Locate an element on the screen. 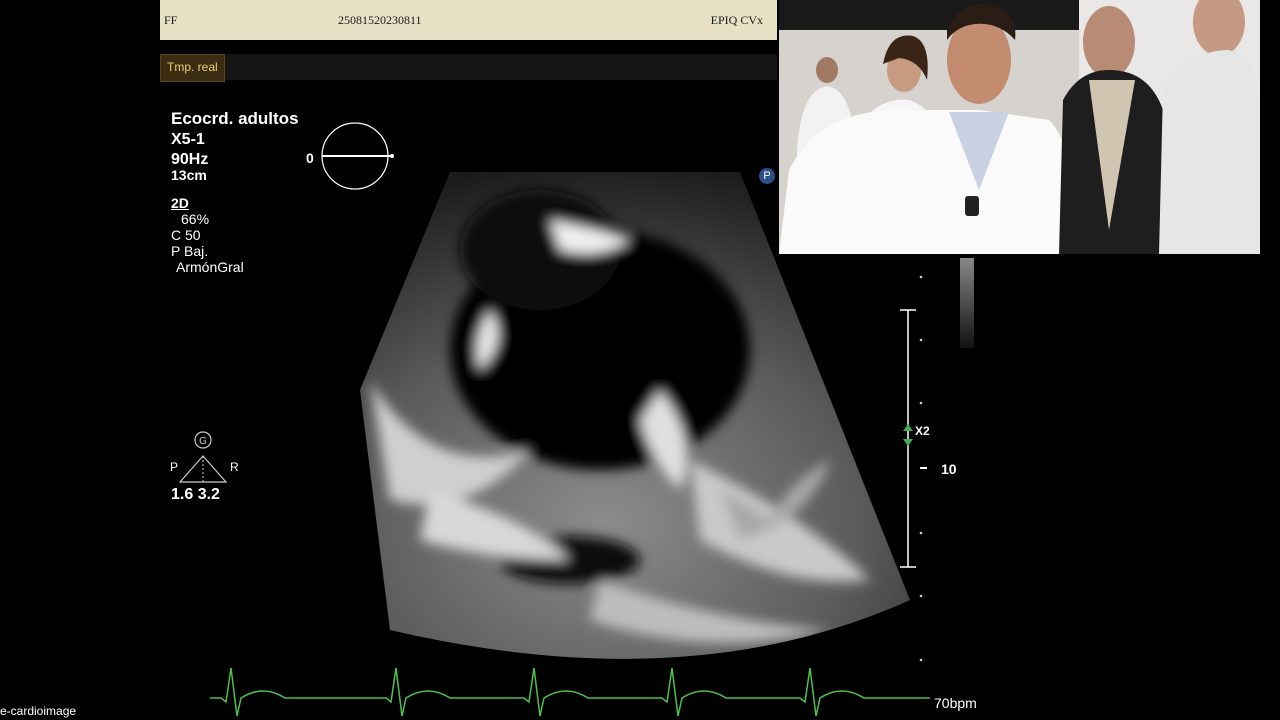 This screenshot has width=1280, height=720. g-label: G is located at coordinates (203, 441).